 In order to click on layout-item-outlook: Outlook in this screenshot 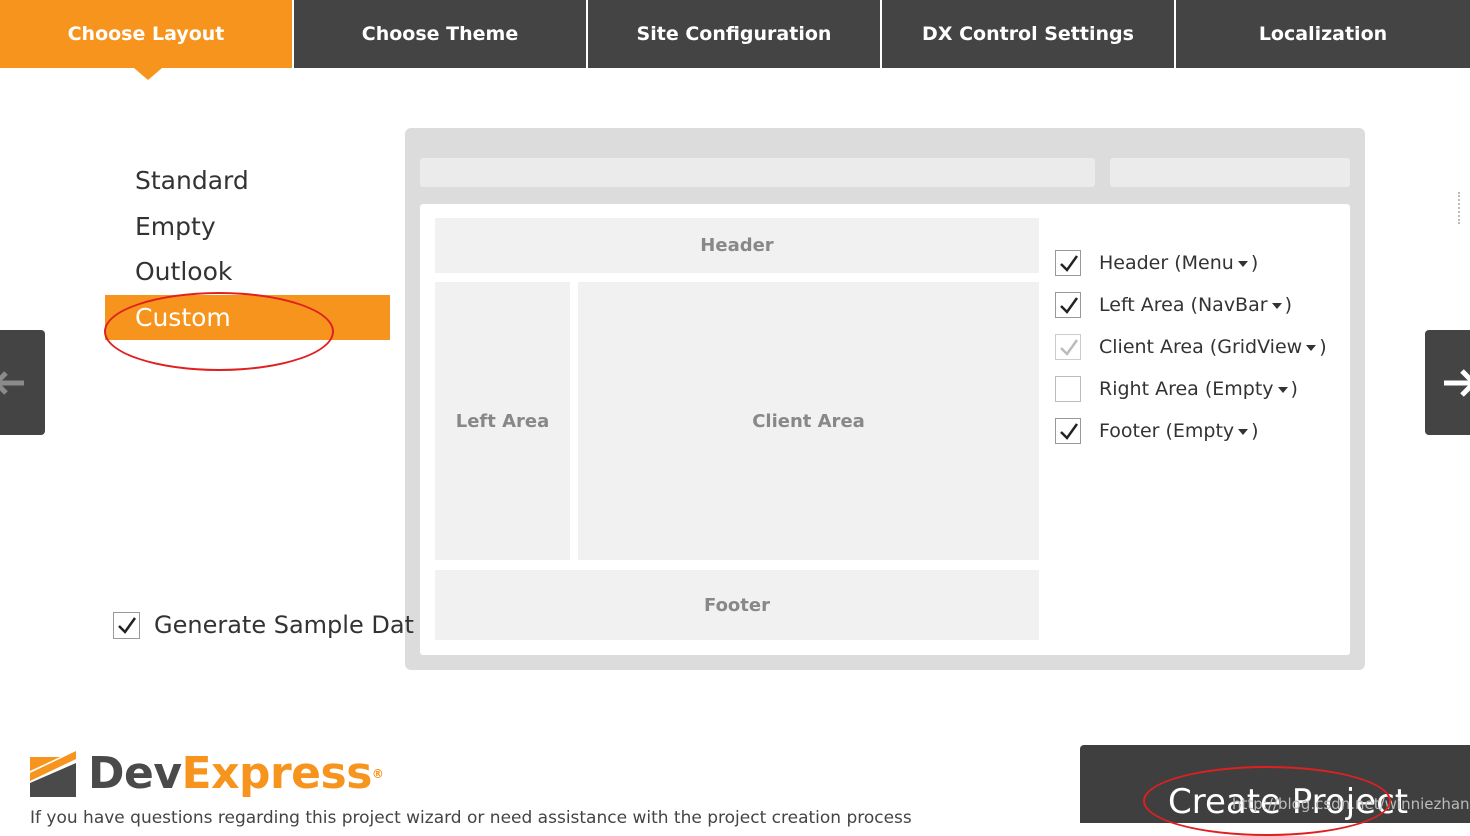, I will do `click(247, 272)`.